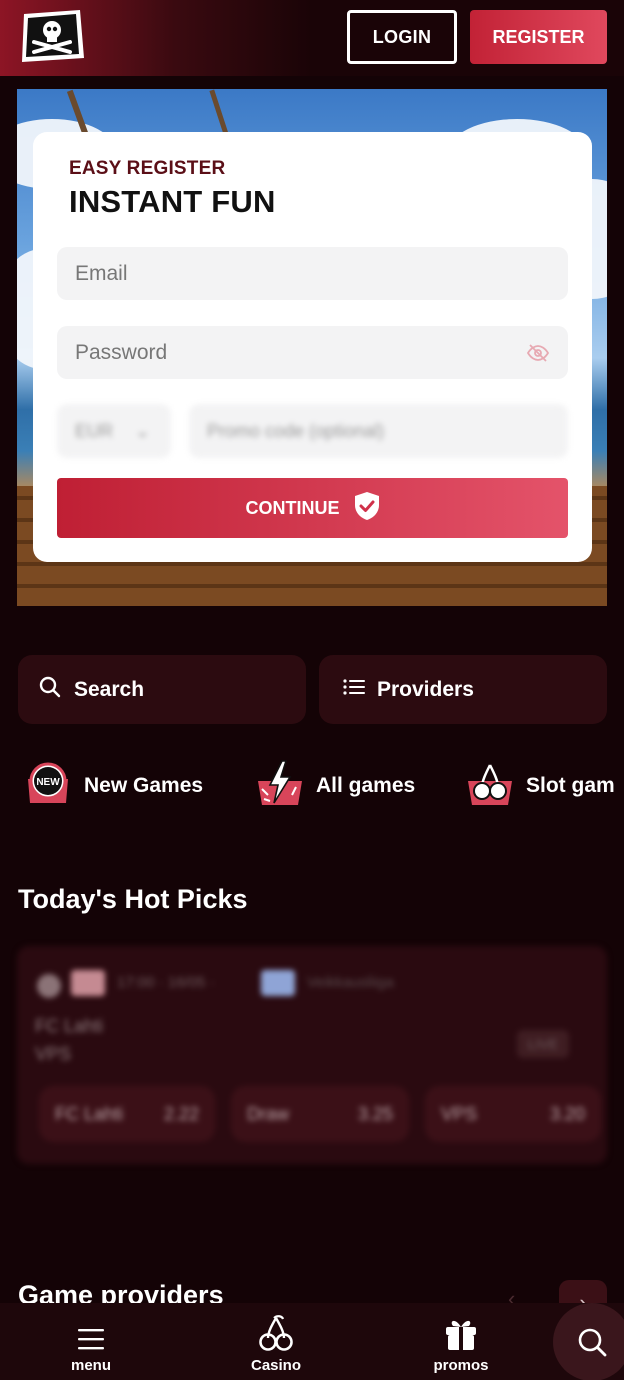 Image resolution: width=624 pixels, height=1380 pixels. What do you see at coordinates (312, 273) in the screenshot?
I see `email-field: Email` at bounding box center [312, 273].